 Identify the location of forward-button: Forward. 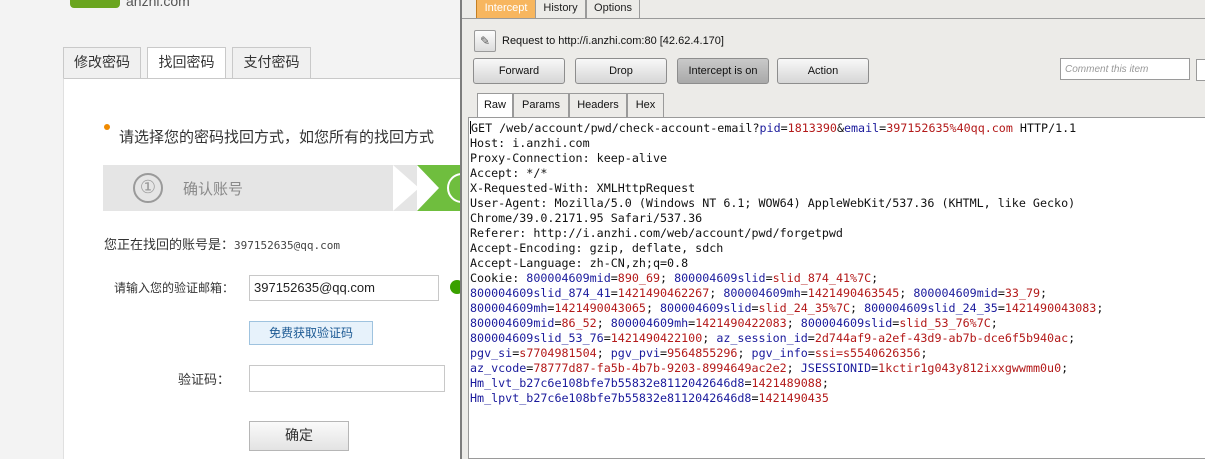
(519, 71).